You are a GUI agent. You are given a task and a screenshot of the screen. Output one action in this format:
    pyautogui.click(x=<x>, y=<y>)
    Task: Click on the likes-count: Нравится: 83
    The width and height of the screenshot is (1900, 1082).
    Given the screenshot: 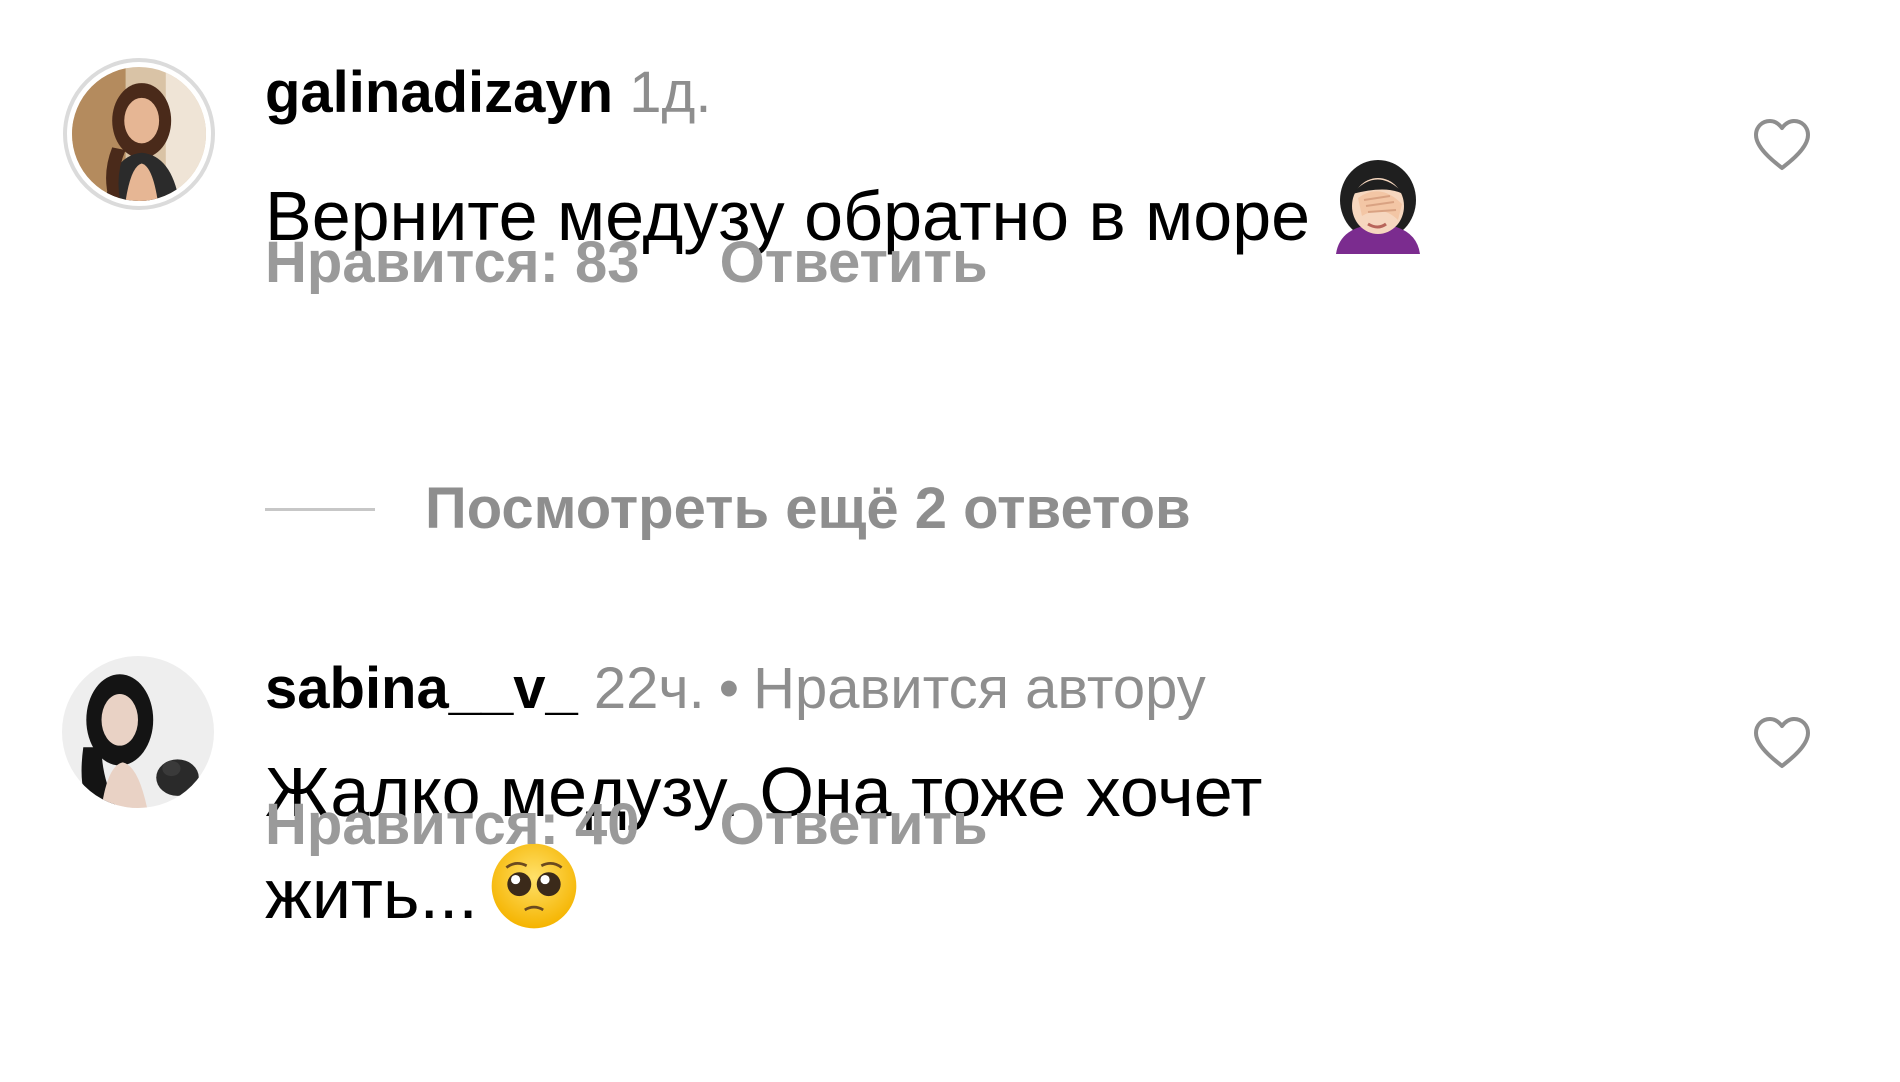 What is the action you would take?
    pyautogui.click(x=452, y=262)
    